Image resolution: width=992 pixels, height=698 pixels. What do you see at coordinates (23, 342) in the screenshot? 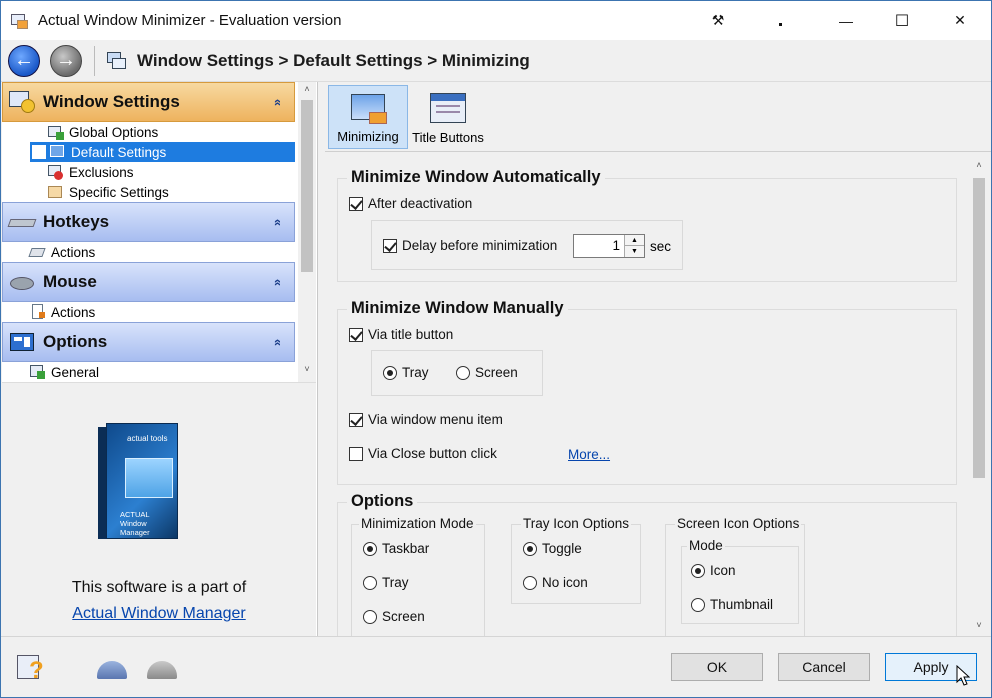
I see `options-icon` at bounding box center [23, 342].